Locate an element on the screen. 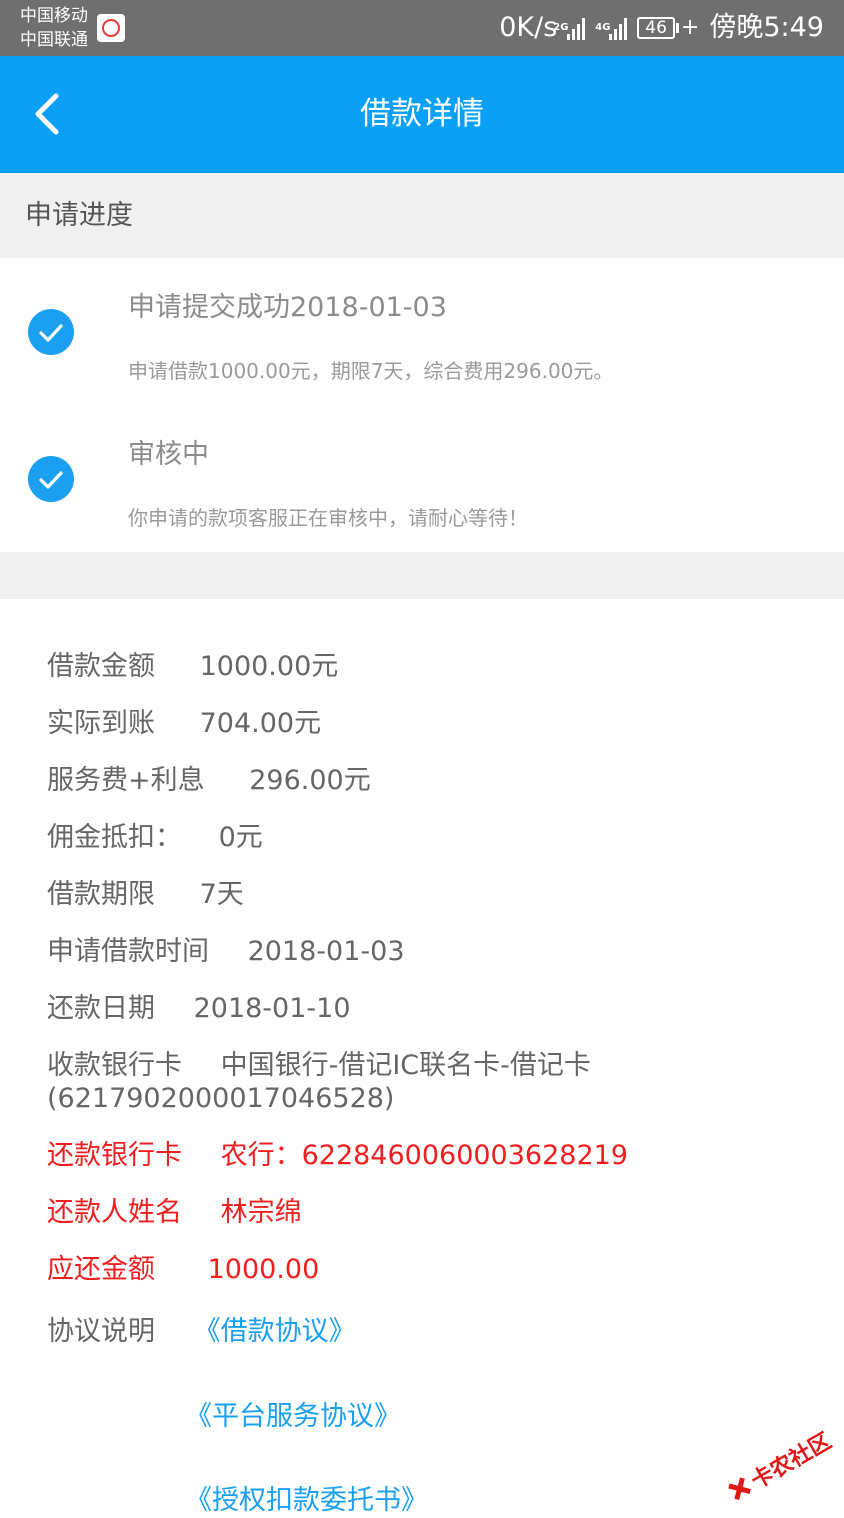  step-title: 审核中 is located at coordinates (168, 454).